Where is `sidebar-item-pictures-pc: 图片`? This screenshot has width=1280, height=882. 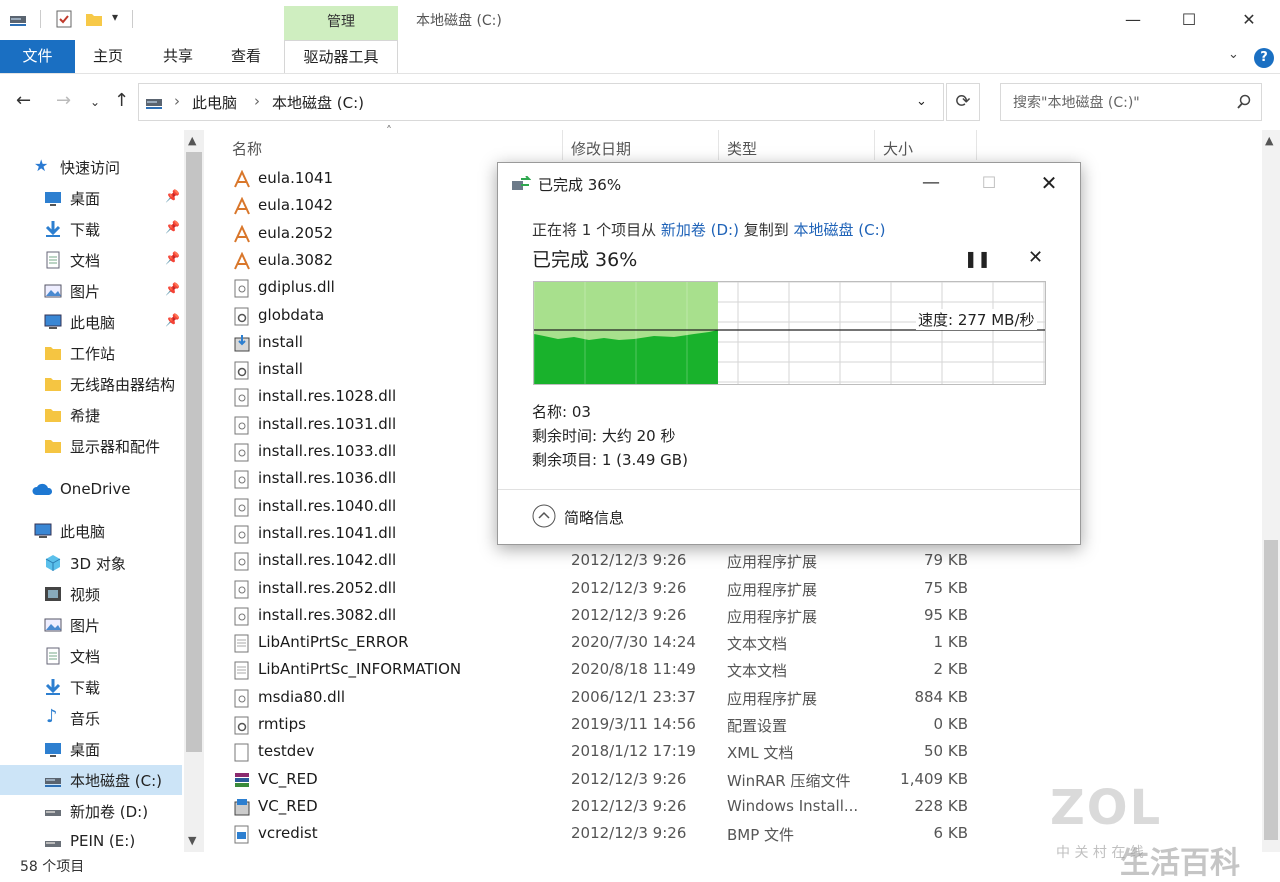 sidebar-item-pictures-pc: 图片 is located at coordinates (91, 625).